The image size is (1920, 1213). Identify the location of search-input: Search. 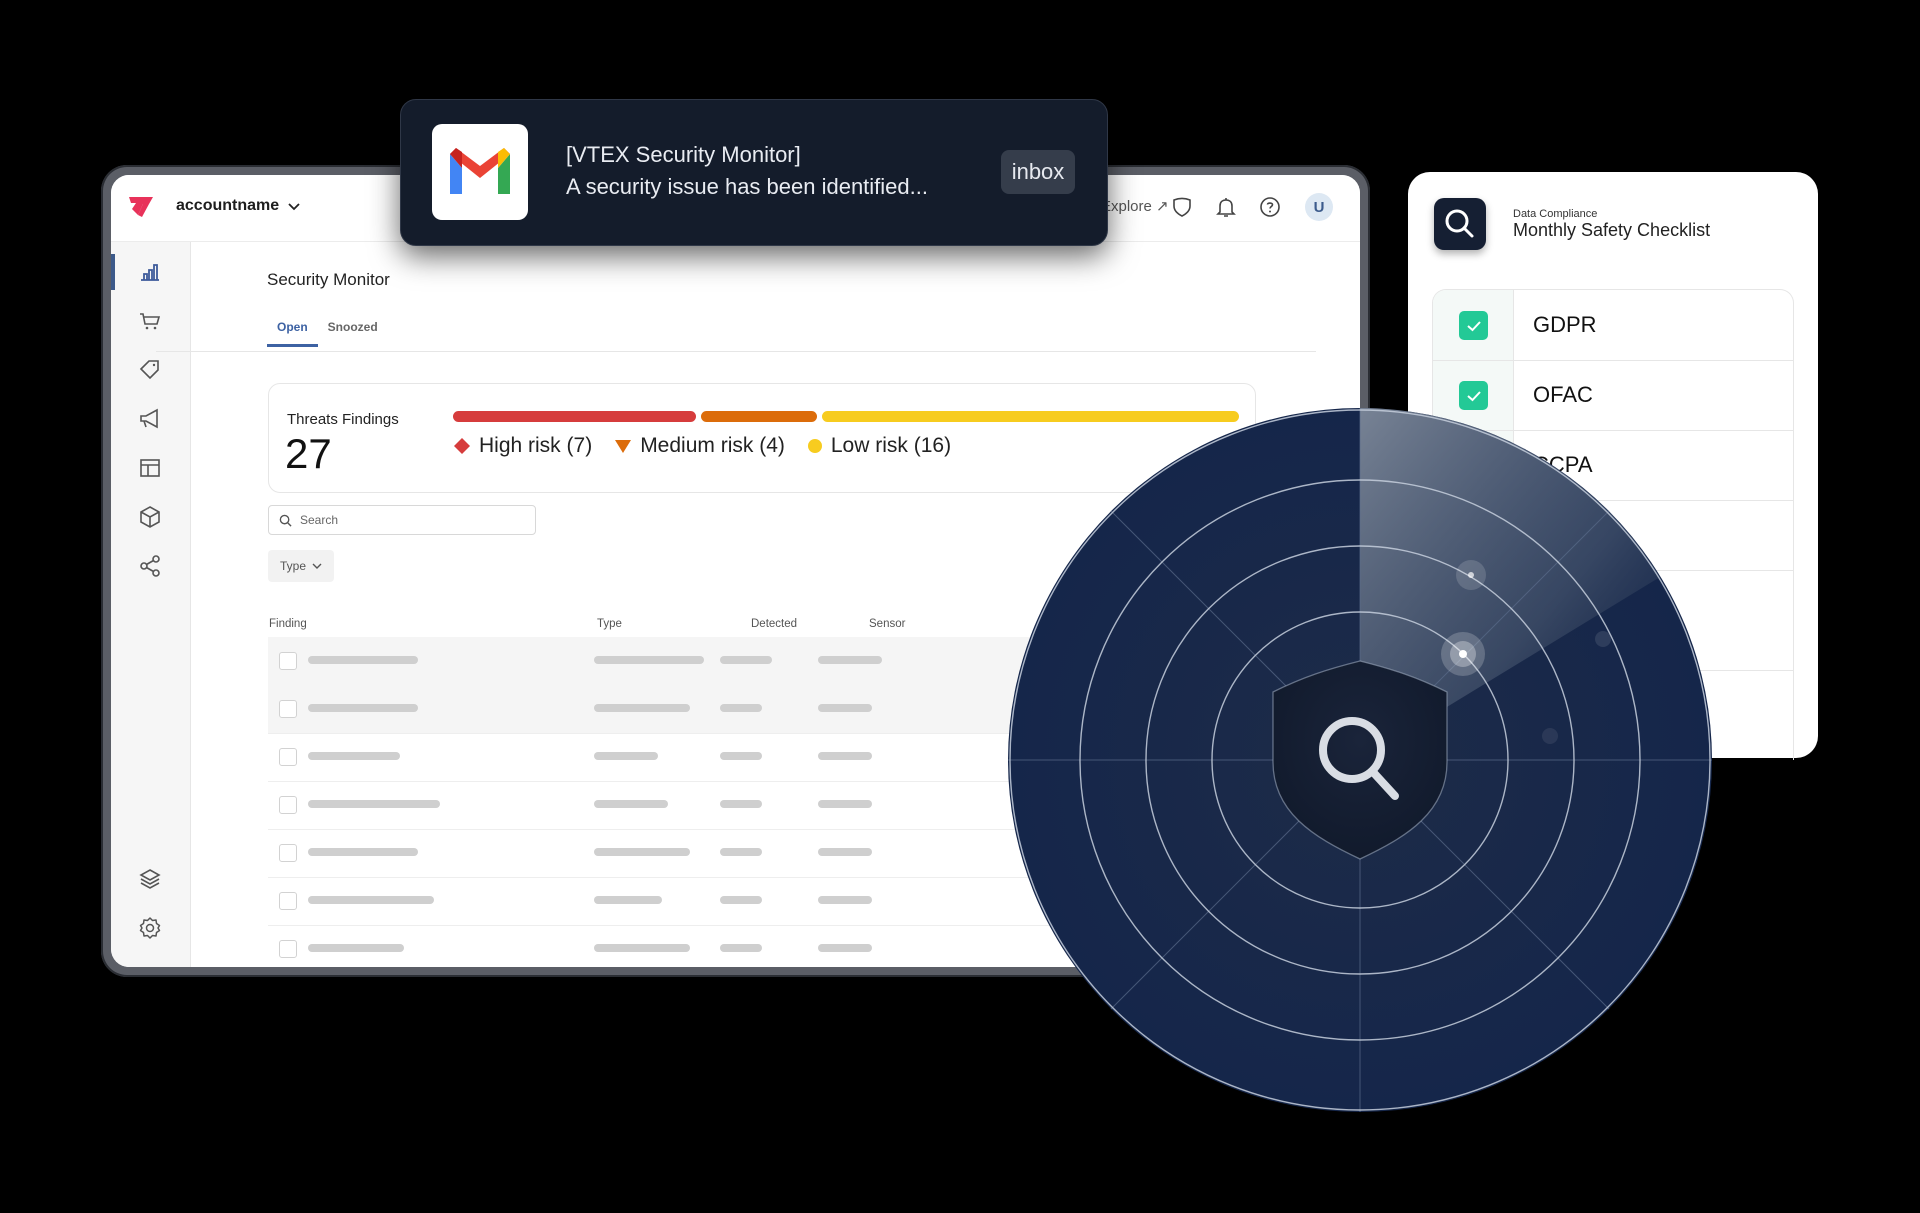
(402, 520).